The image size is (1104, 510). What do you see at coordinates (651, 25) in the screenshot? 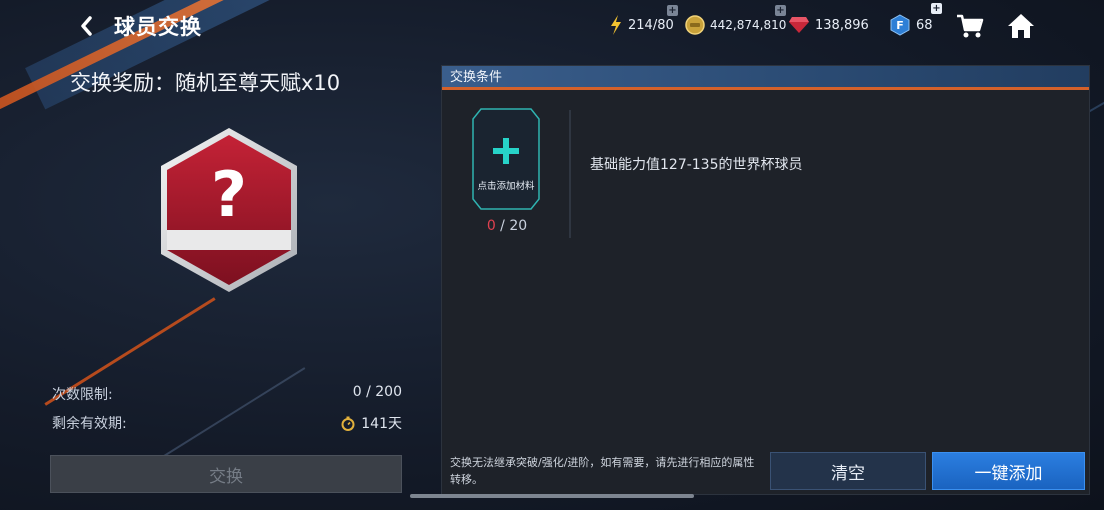
I see `energy-value: 214/80` at bounding box center [651, 25].